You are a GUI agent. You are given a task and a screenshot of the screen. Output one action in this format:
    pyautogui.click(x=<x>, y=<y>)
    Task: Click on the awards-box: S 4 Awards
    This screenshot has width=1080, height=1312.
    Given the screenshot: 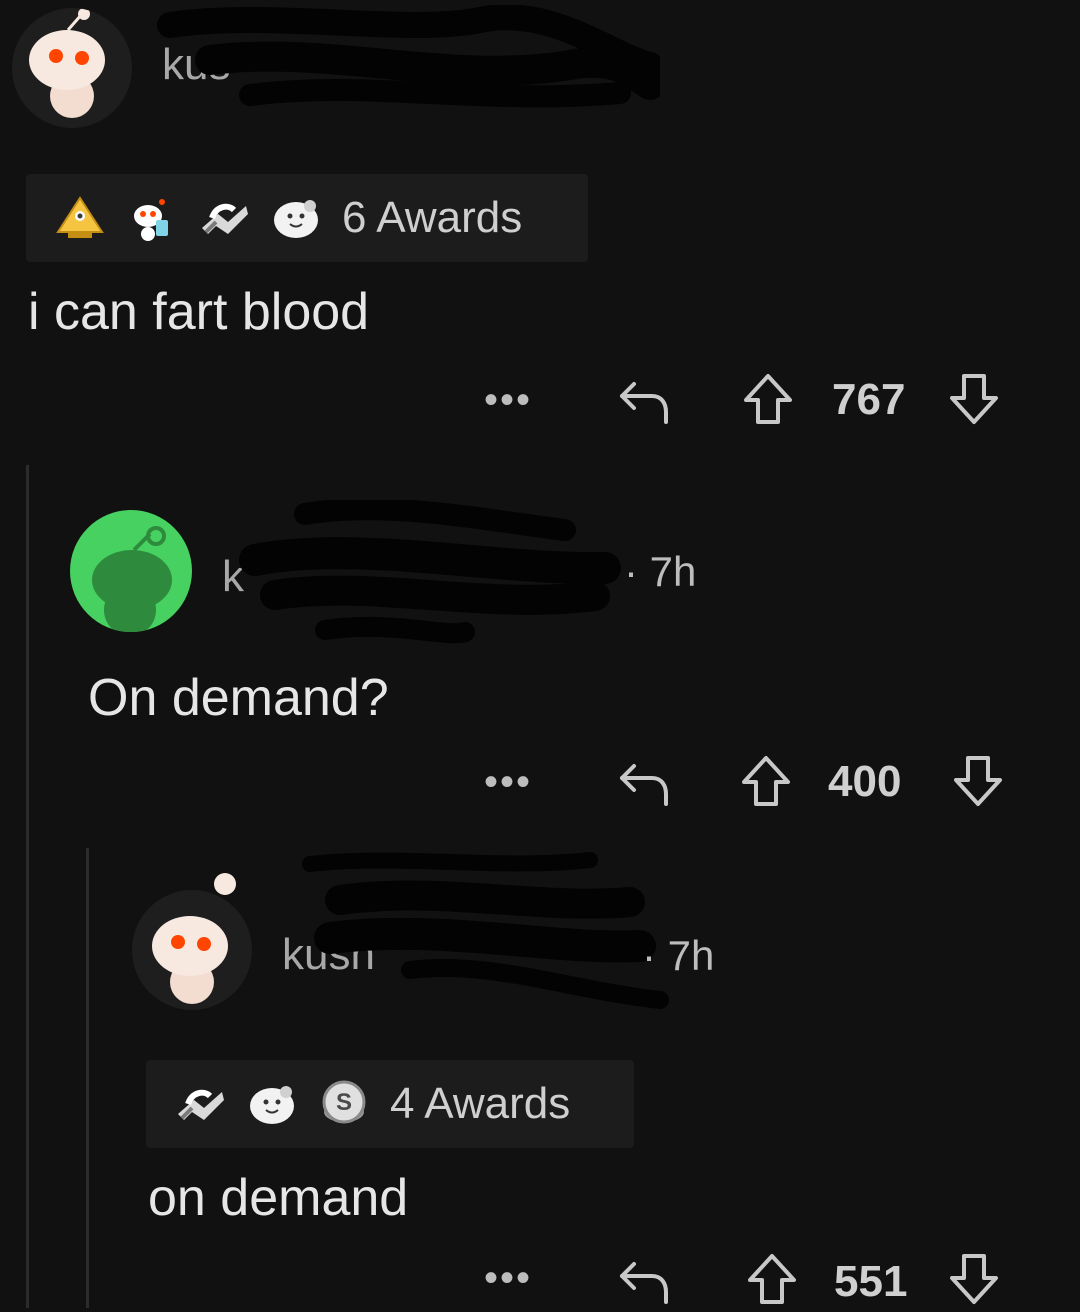 What is the action you would take?
    pyautogui.click(x=390, y=1104)
    